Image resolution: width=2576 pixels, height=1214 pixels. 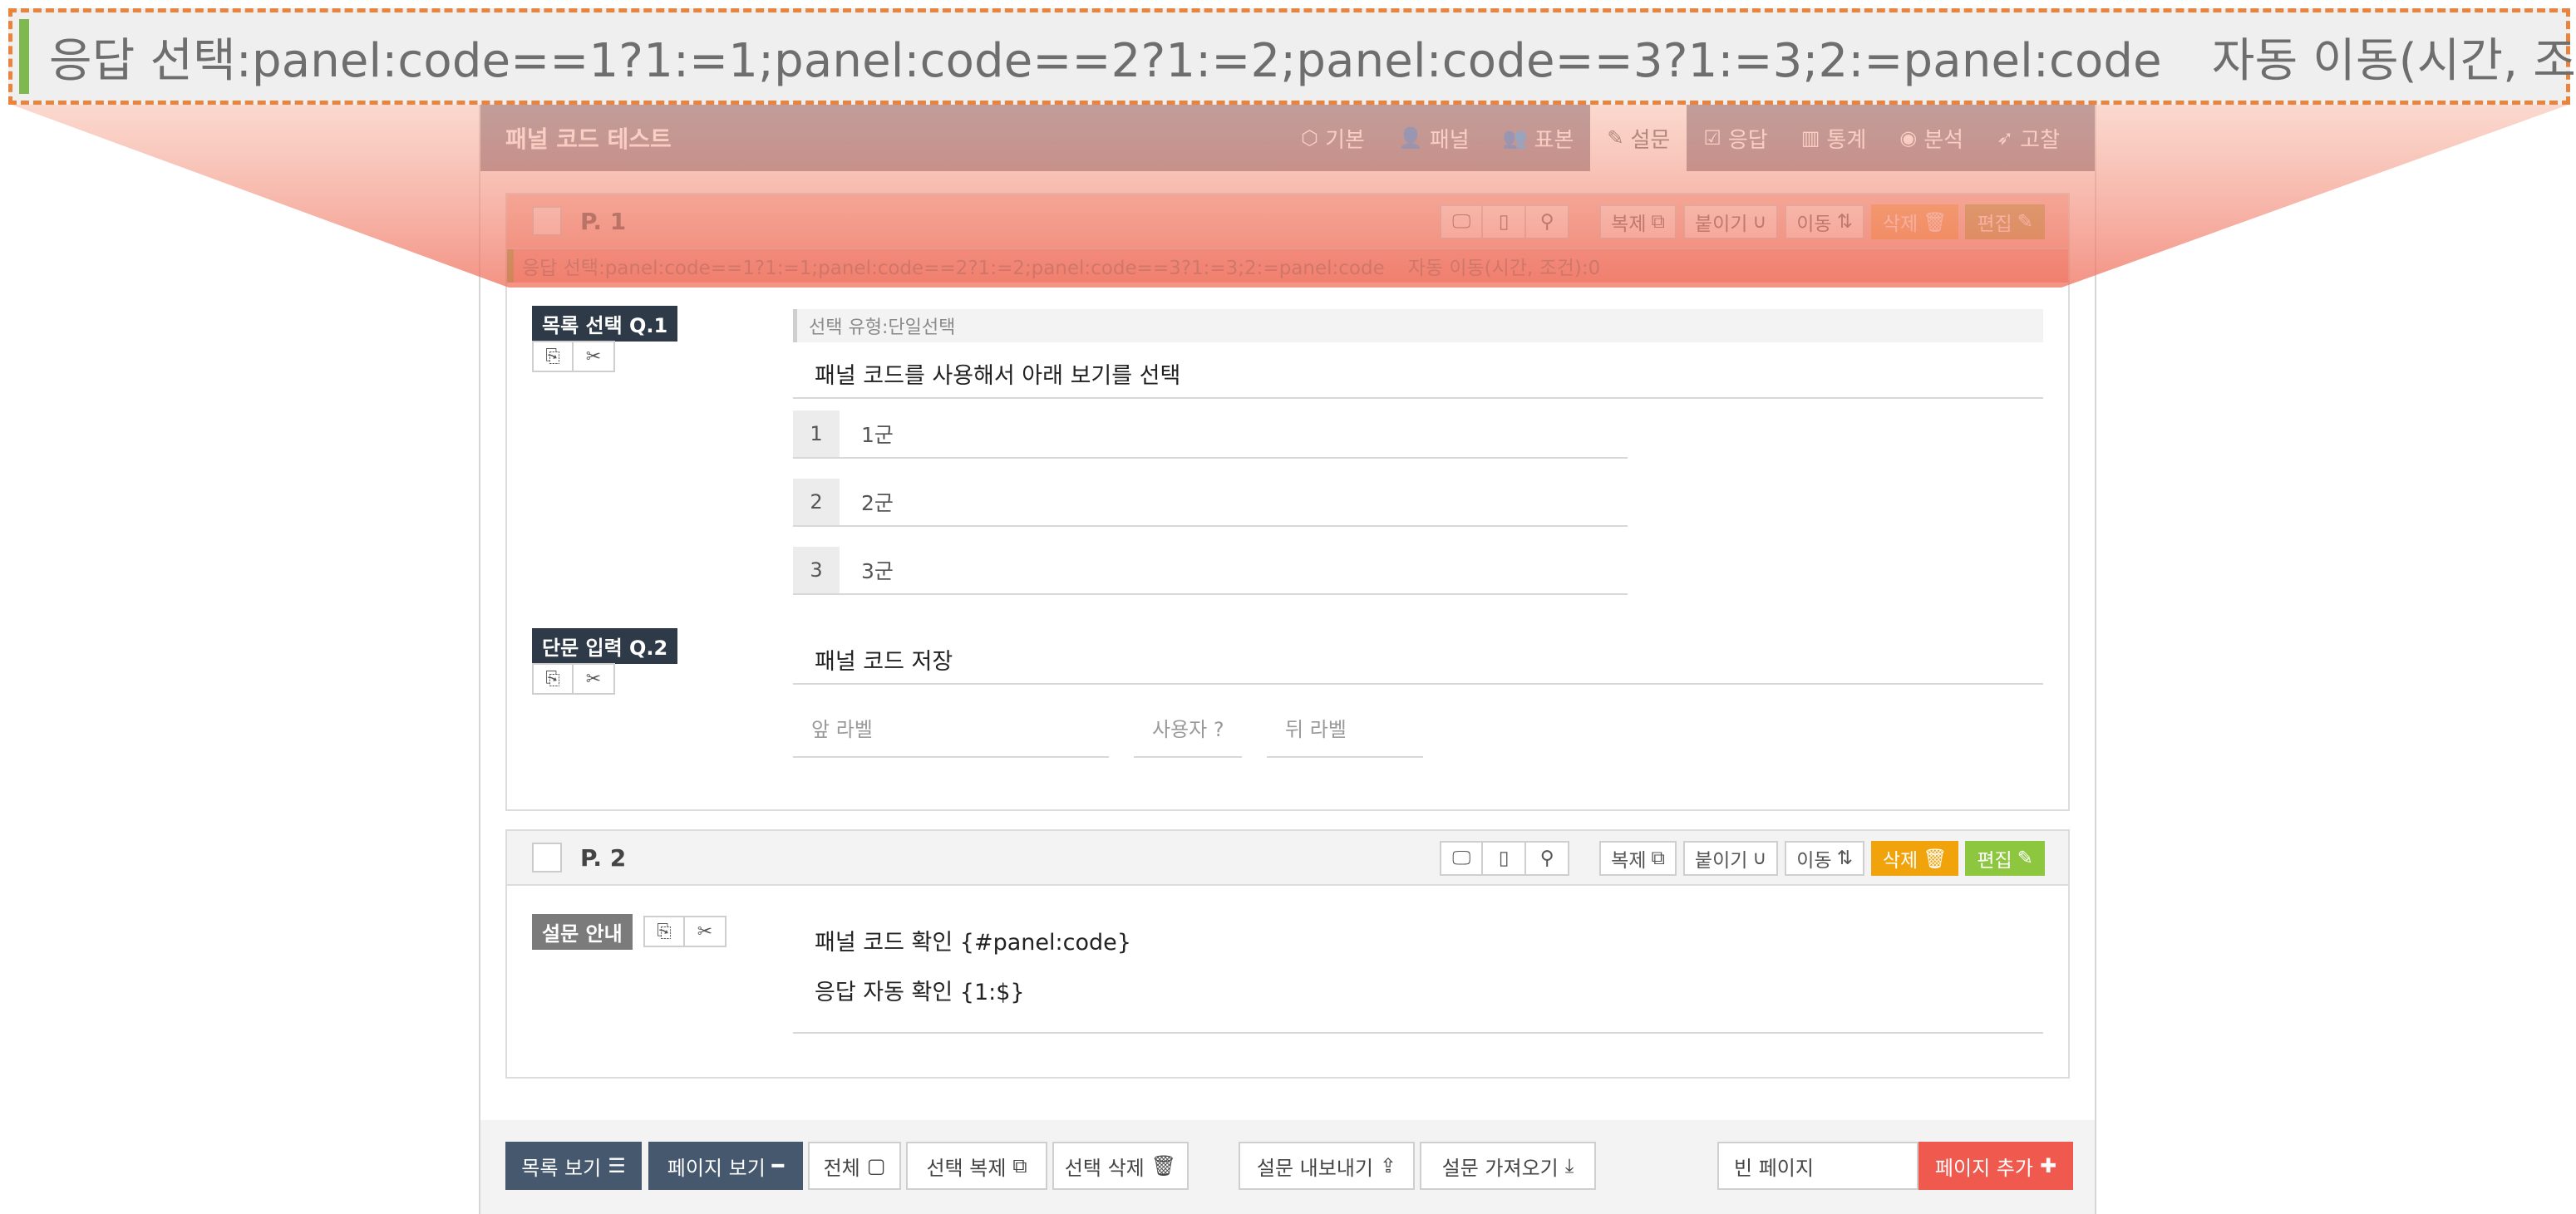 What do you see at coordinates (884, 662) in the screenshot?
I see `question-text: 패널 코드 저장` at bounding box center [884, 662].